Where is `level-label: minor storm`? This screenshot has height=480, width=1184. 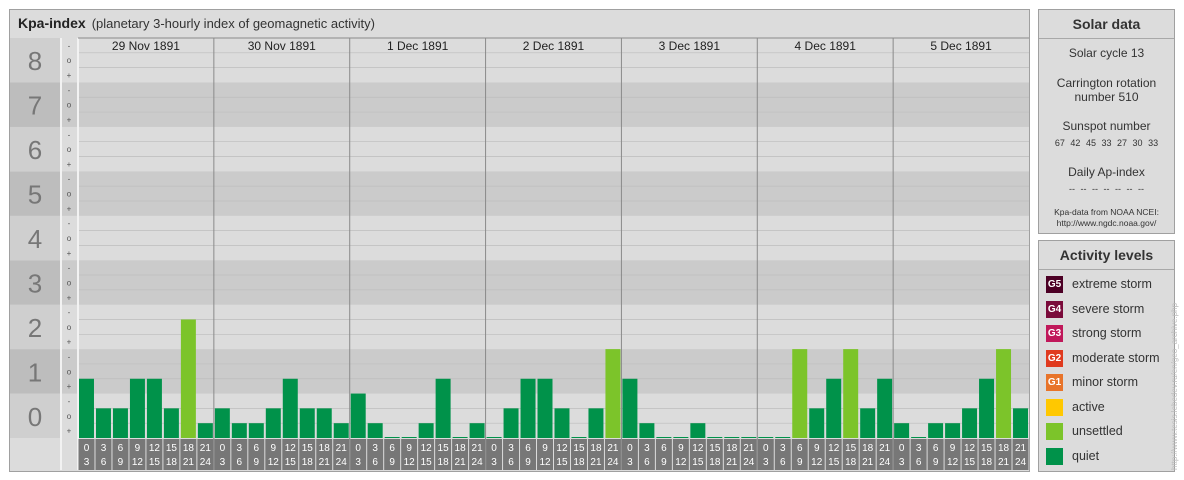 level-label: minor storm is located at coordinates (1105, 382).